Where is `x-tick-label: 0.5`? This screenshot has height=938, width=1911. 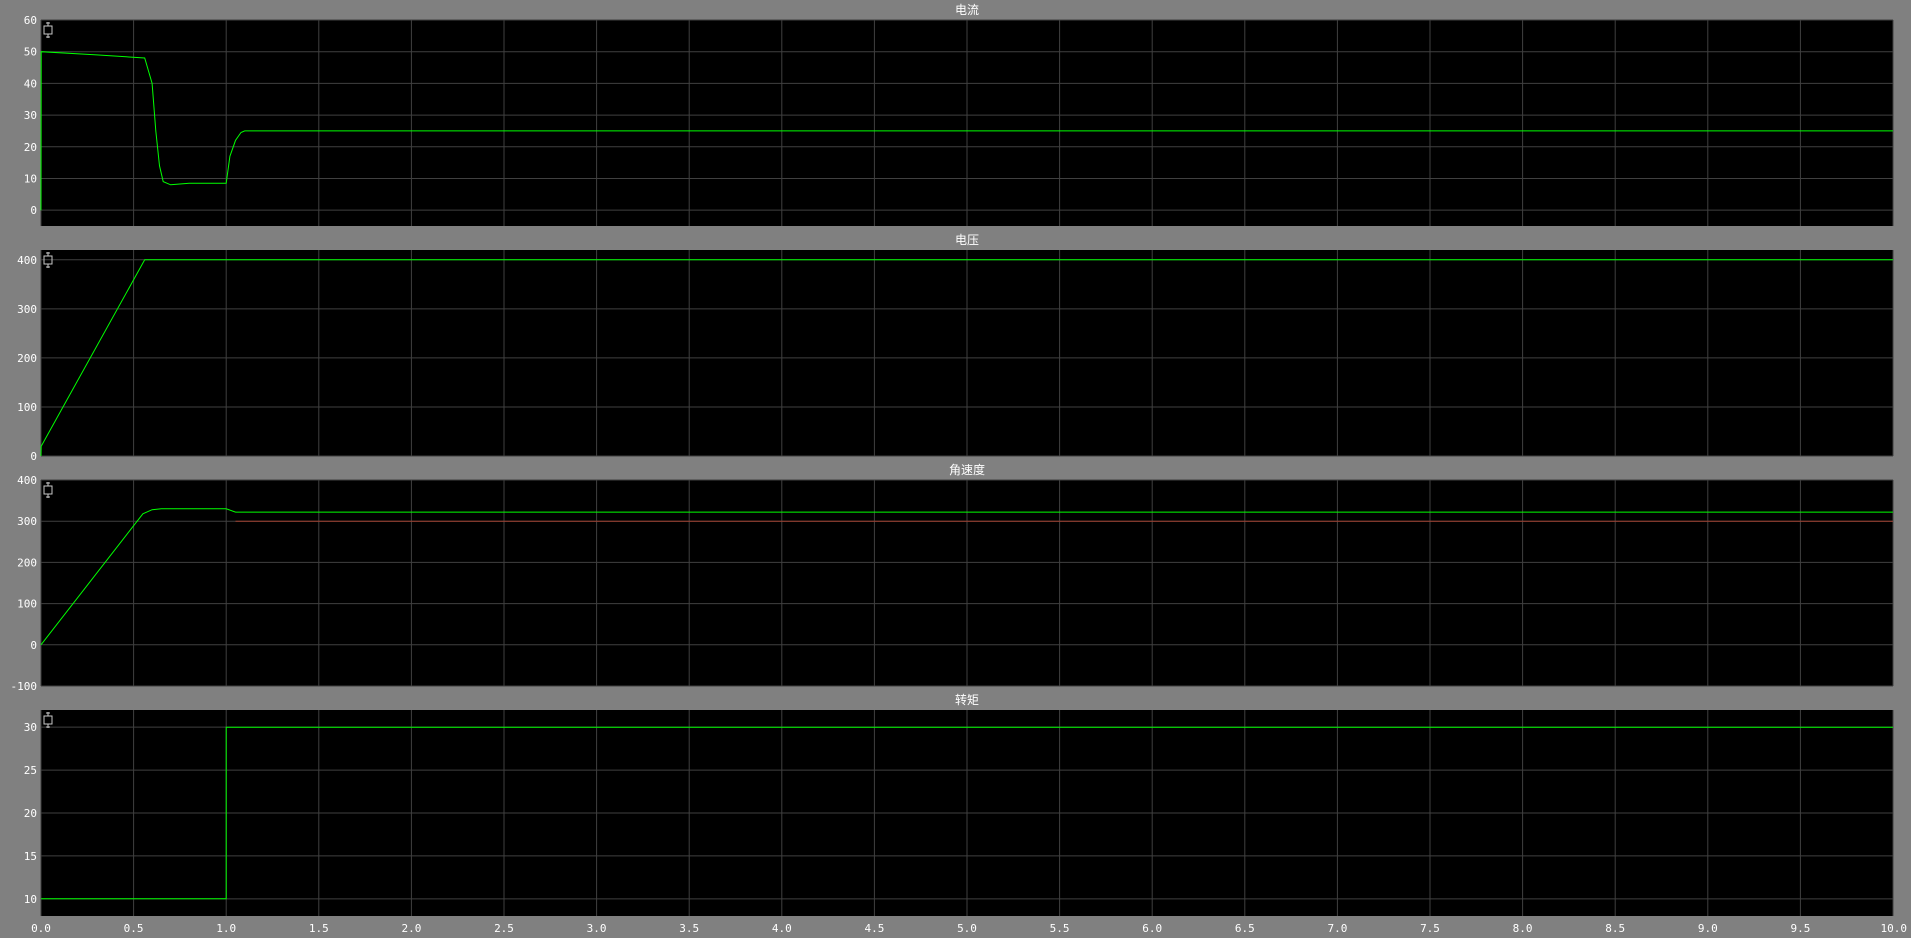 x-tick-label: 0.5 is located at coordinates (134, 928).